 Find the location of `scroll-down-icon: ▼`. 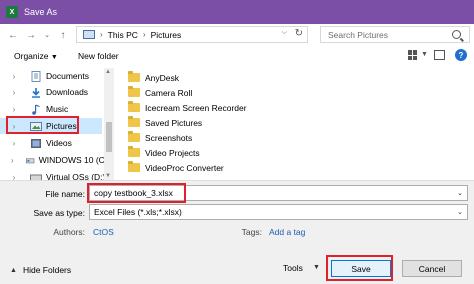

scroll-down-icon: ▼ is located at coordinates (108, 176).